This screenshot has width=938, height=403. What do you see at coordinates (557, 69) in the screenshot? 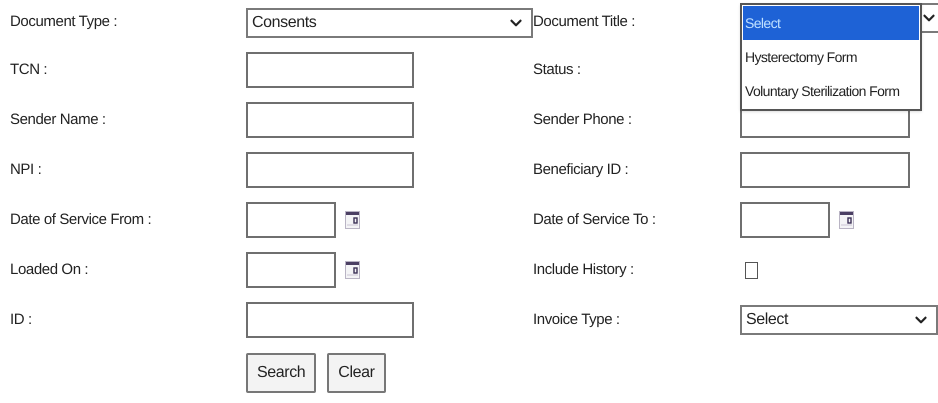
I see `field-label: Status :` at bounding box center [557, 69].